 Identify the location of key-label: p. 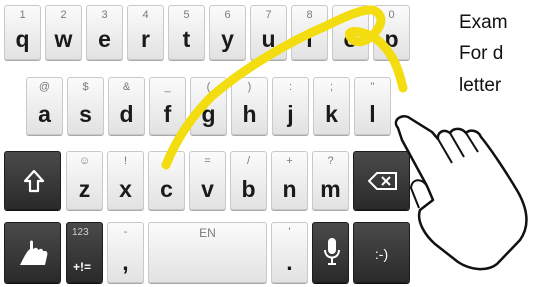
(391, 39).